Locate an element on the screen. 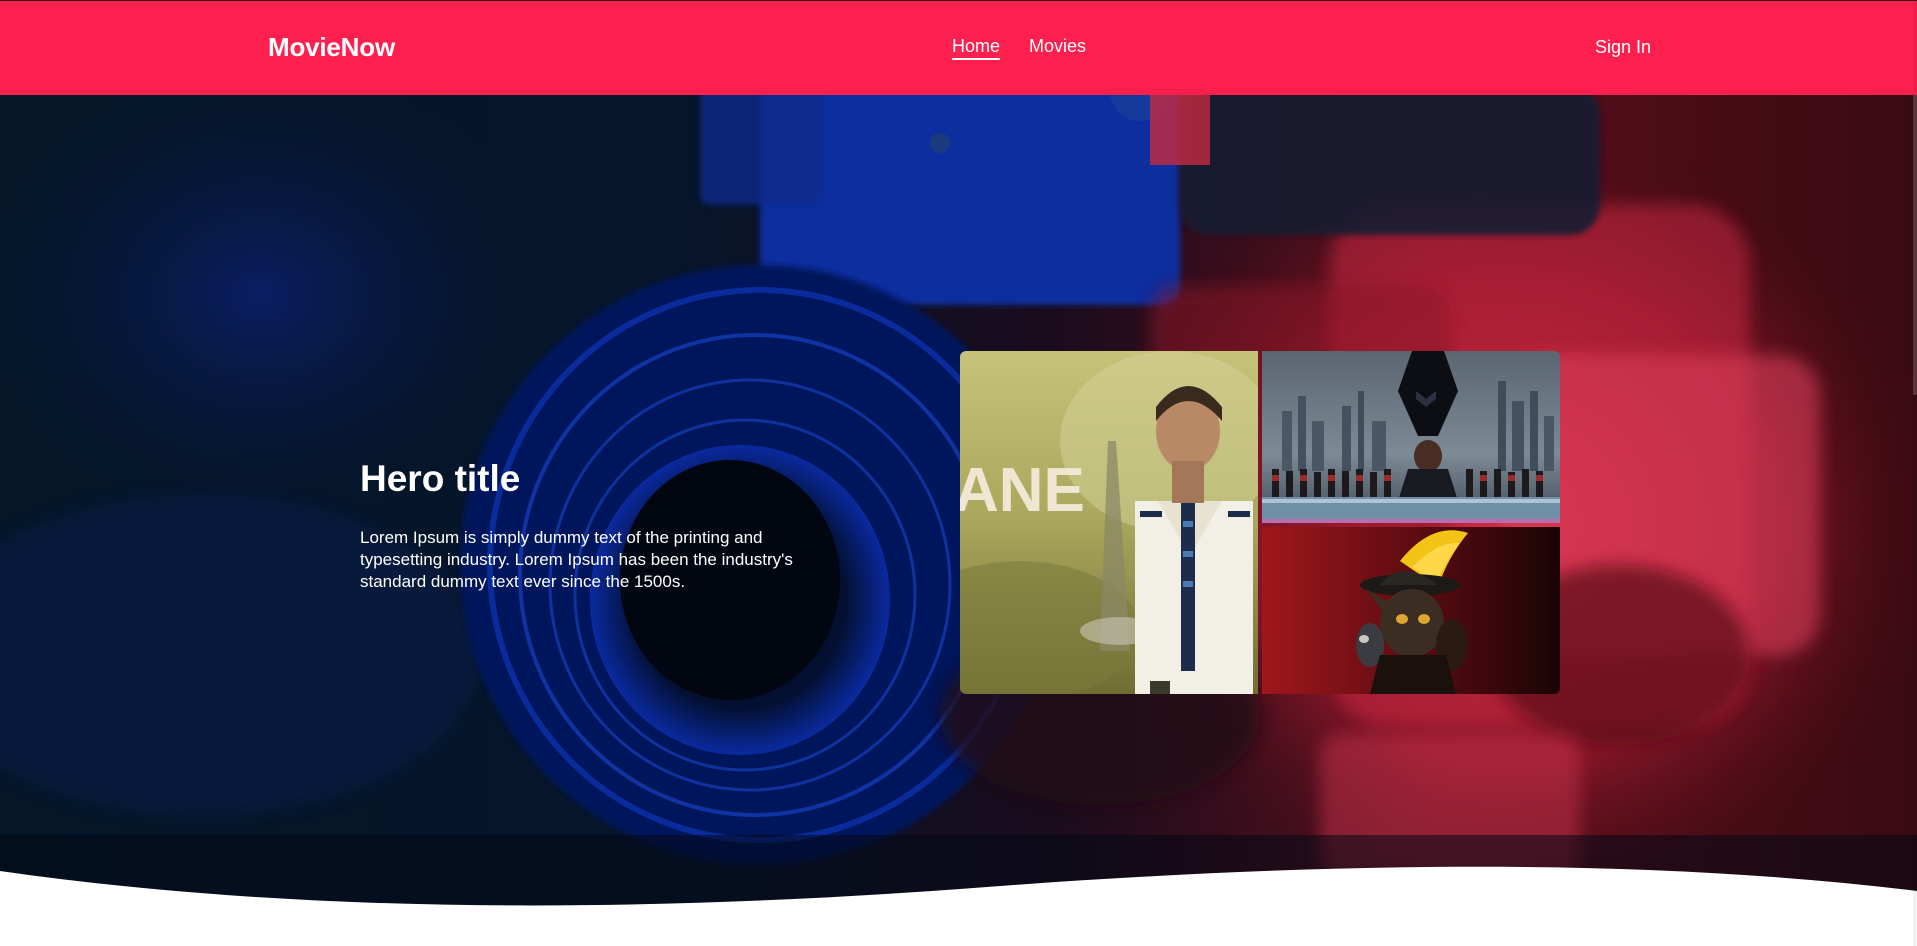 This screenshot has width=1917, height=946. poster-plane: ANE is located at coordinates (1109, 522).